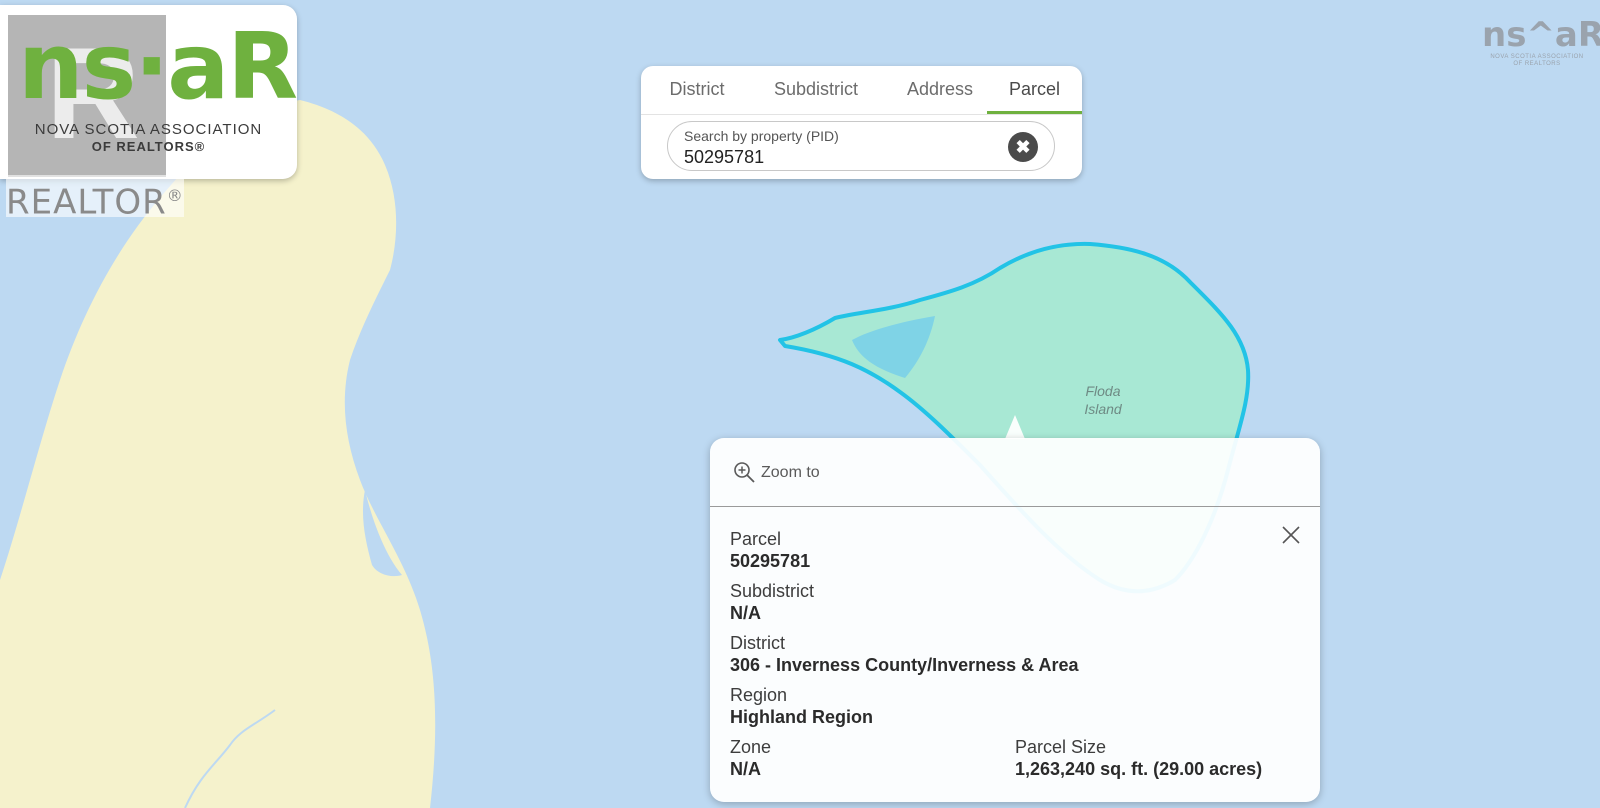 The height and width of the screenshot is (808, 1600). What do you see at coordinates (757, 643) in the screenshot?
I see `field-district-label: District` at bounding box center [757, 643].